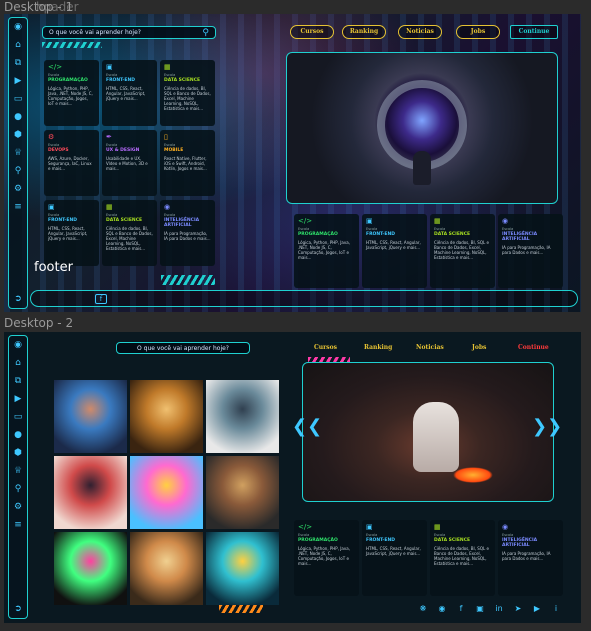 This screenshot has height=631, width=591. I want to click on instagram-icon: ▣, so click(480, 609).